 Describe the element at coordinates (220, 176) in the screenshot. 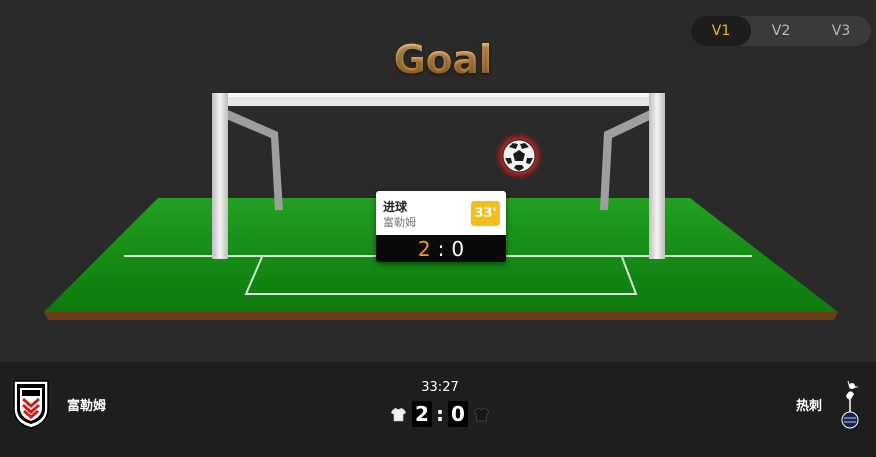

I see `left-goalpost` at that location.